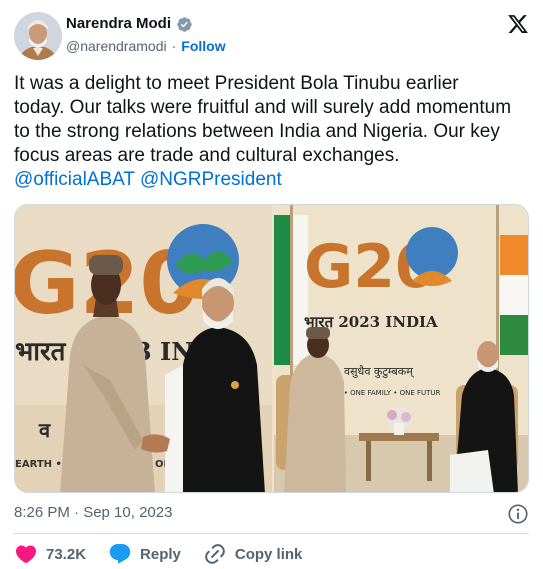  Describe the element at coordinates (271, 533) in the screenshot. I see `divider` at that location.